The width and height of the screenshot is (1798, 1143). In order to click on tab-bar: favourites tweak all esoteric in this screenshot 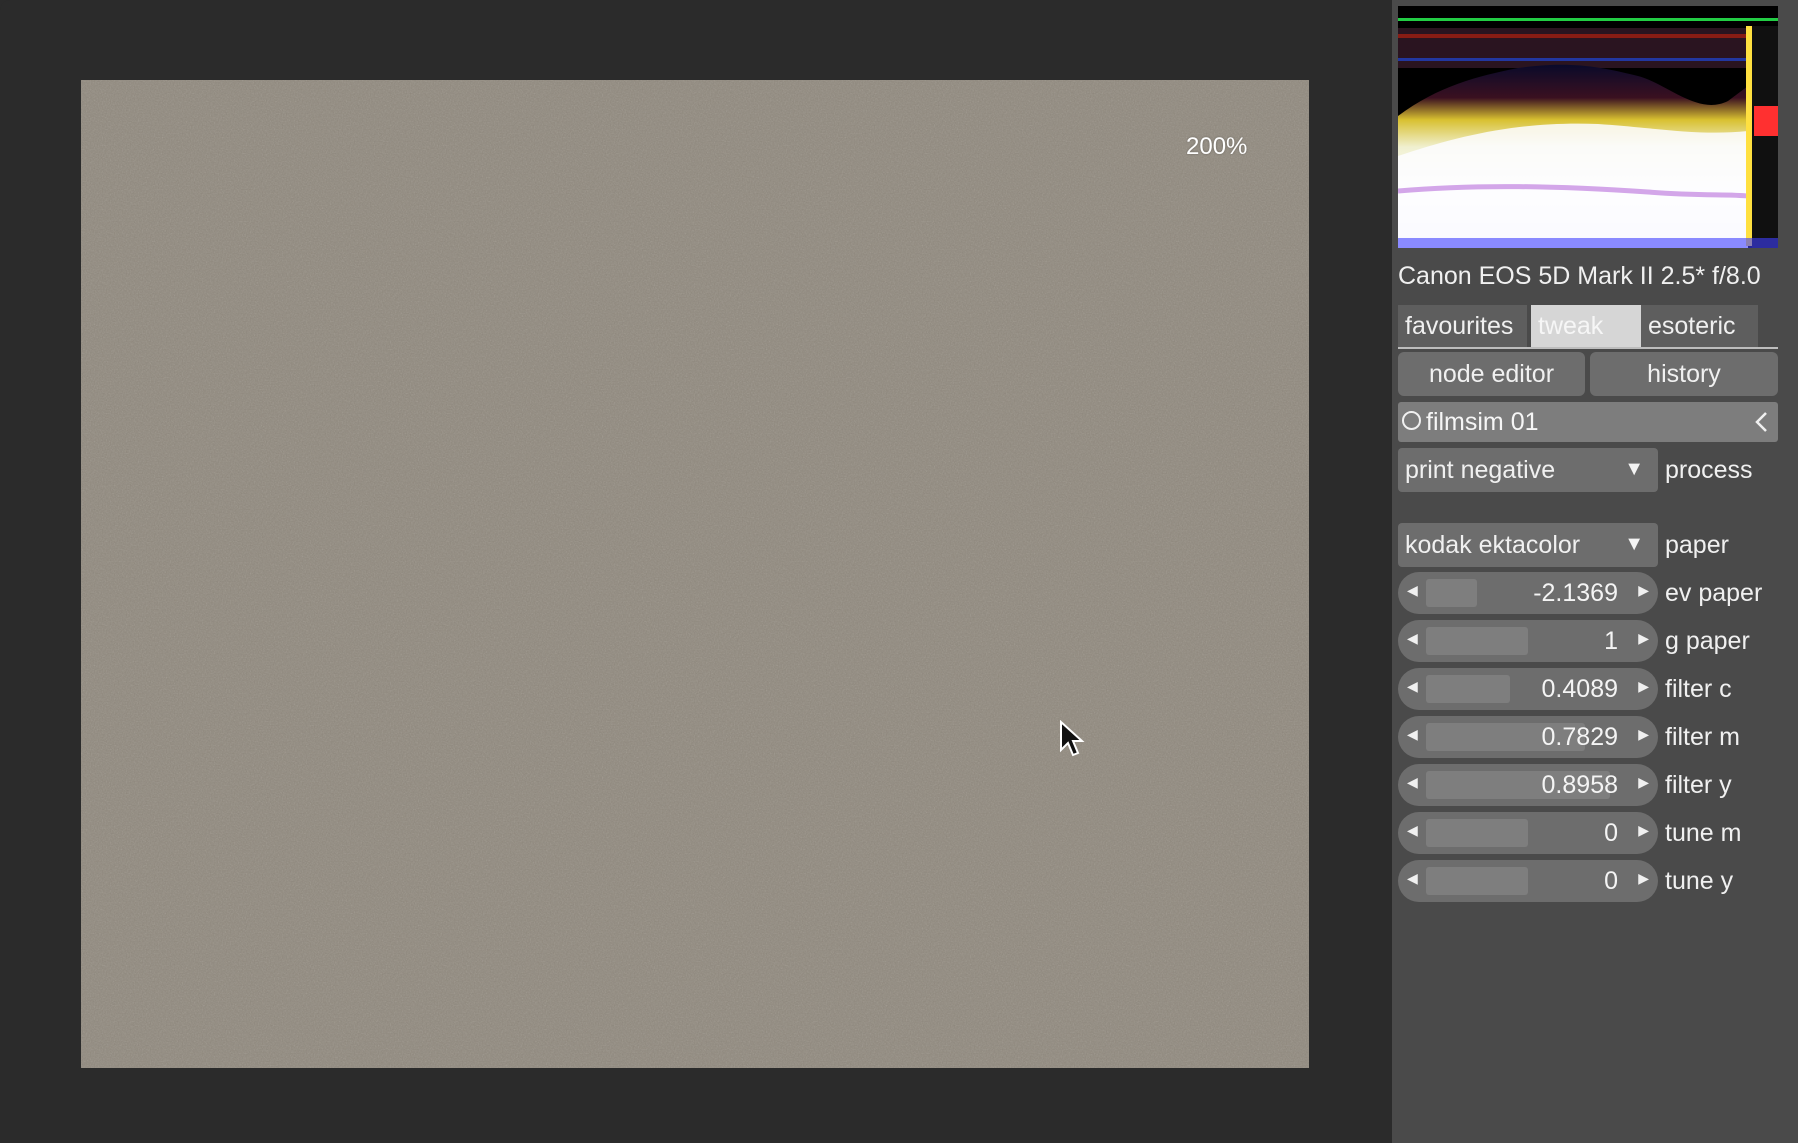, I will do `click(1588, 343)`.